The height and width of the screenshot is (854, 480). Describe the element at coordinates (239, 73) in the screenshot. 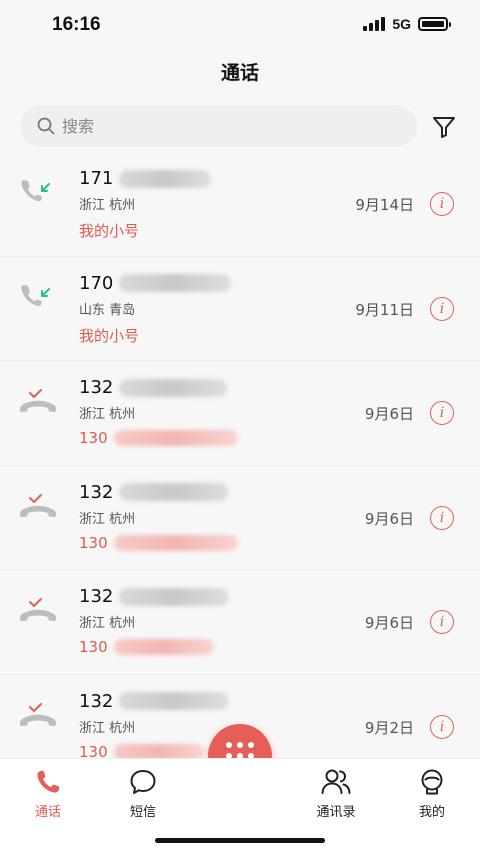

I see `page-title: 通话` at that location.